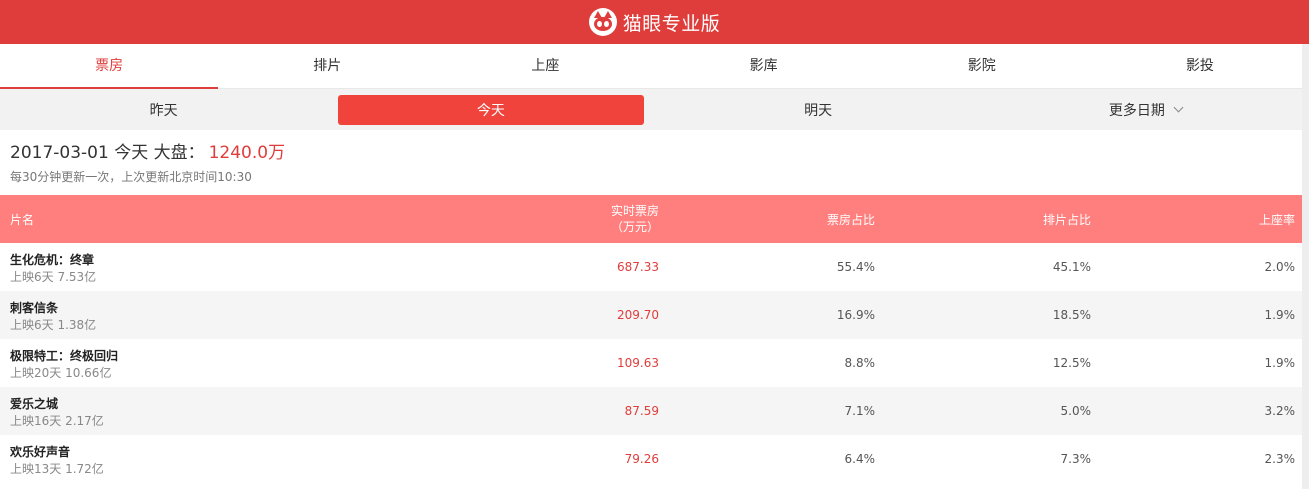 This screenshot has height=489, width=1309. Describe the element at coordinates (638, 363) in the screenshot. I see `realtime-box-value: 109.63` at that location.